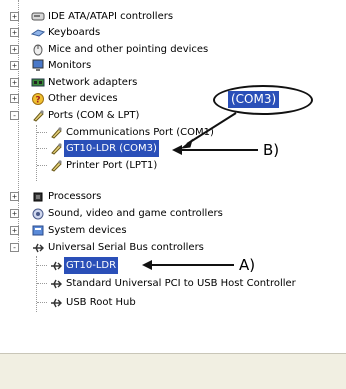 The image size is (346, 389). Describe the element at coordinates (177, 150) in the screenshot. I see `arrow-b-head` at that location.